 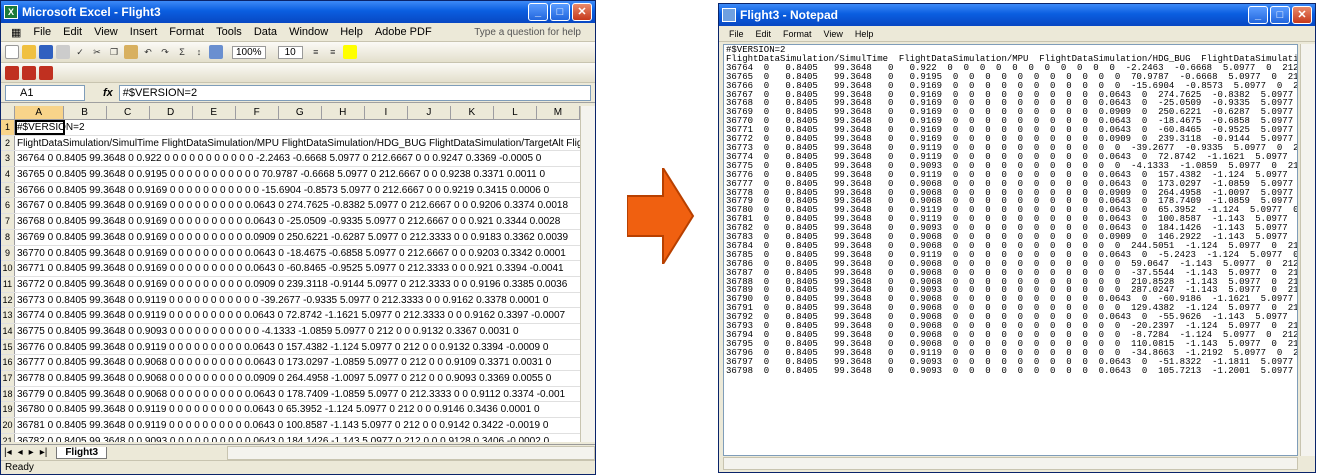 I want to click on formula-input: #$VERSION=2, so click(x=354, y=92).